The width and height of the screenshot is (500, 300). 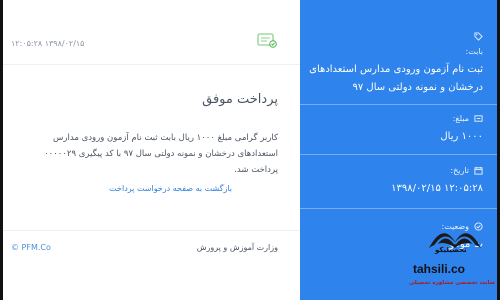 I want to click on receipt-check-icon, so click(x=267, y=40).